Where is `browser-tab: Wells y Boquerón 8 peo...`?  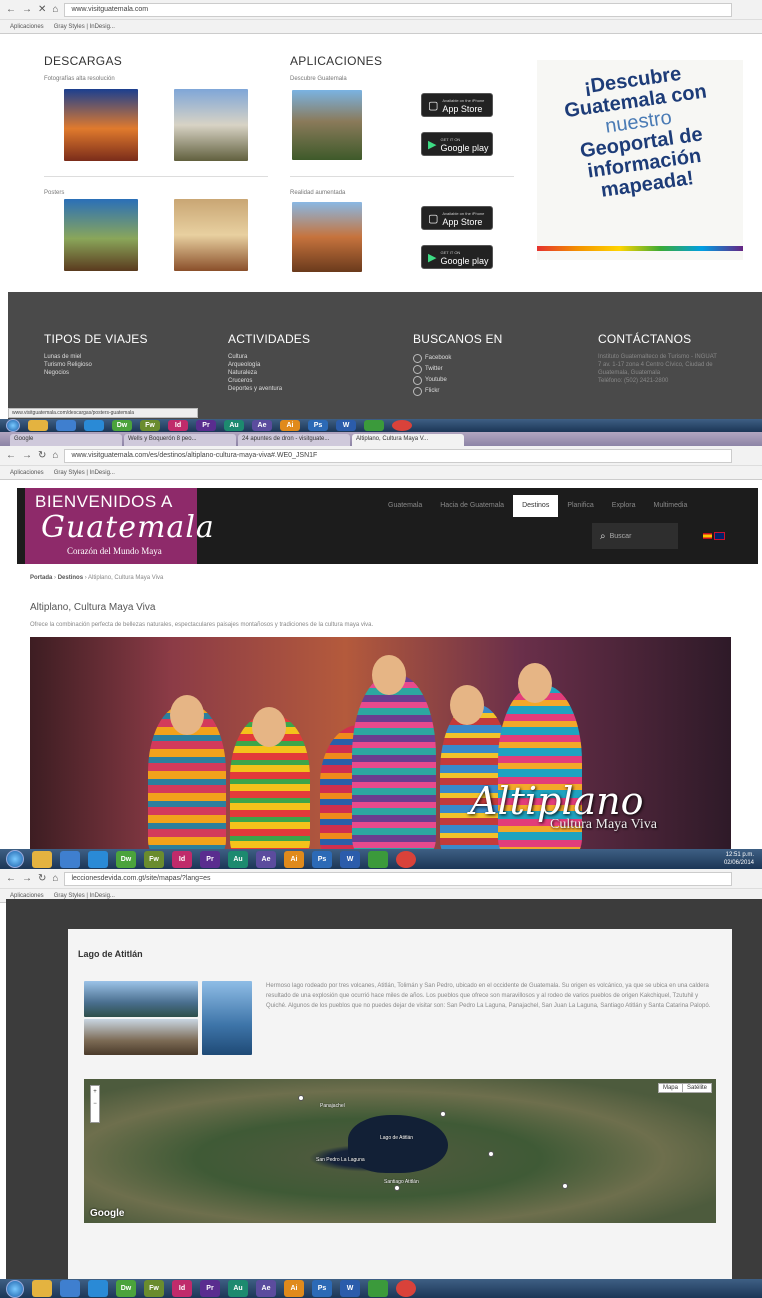 browser-tab: Wells y Boquerón 8 peo... is located at coordinates (180, 440).